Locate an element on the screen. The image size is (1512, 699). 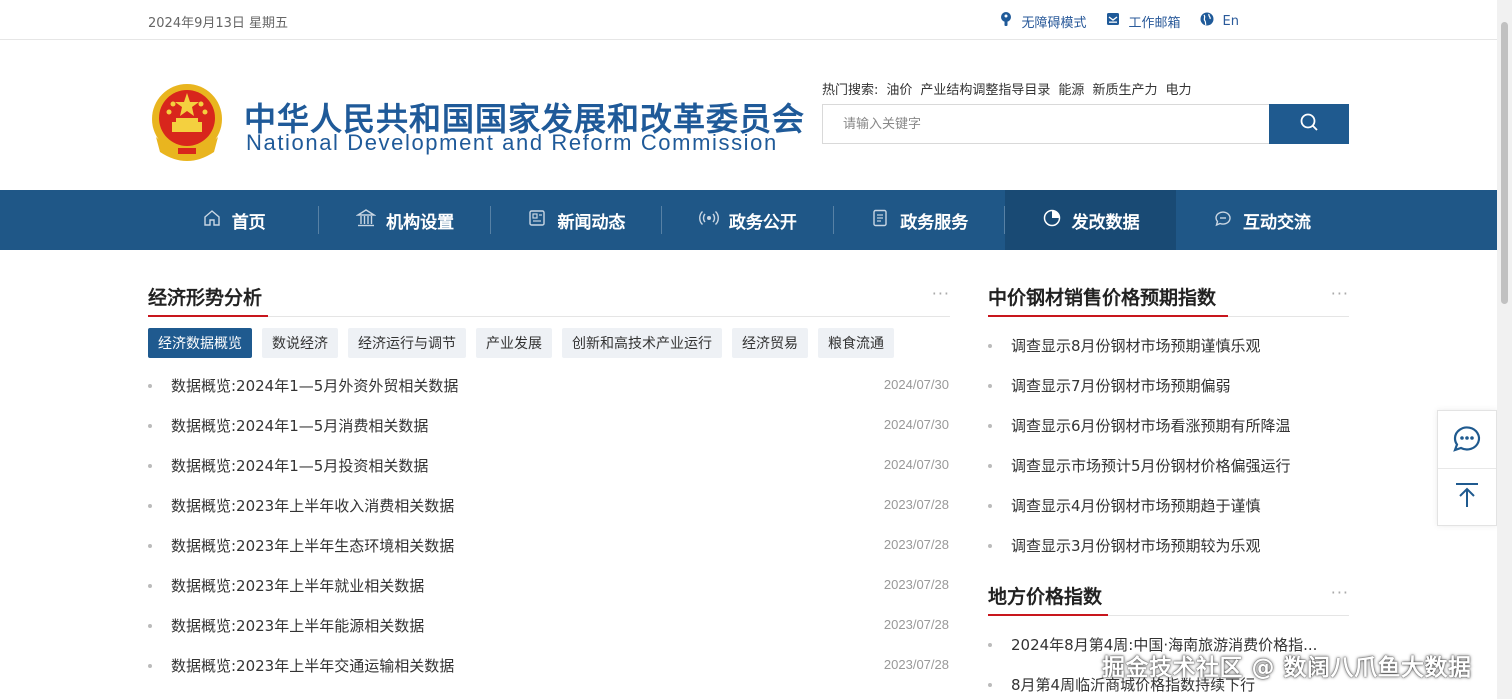
floating-toolbar is located at coordinates (1467, 468).